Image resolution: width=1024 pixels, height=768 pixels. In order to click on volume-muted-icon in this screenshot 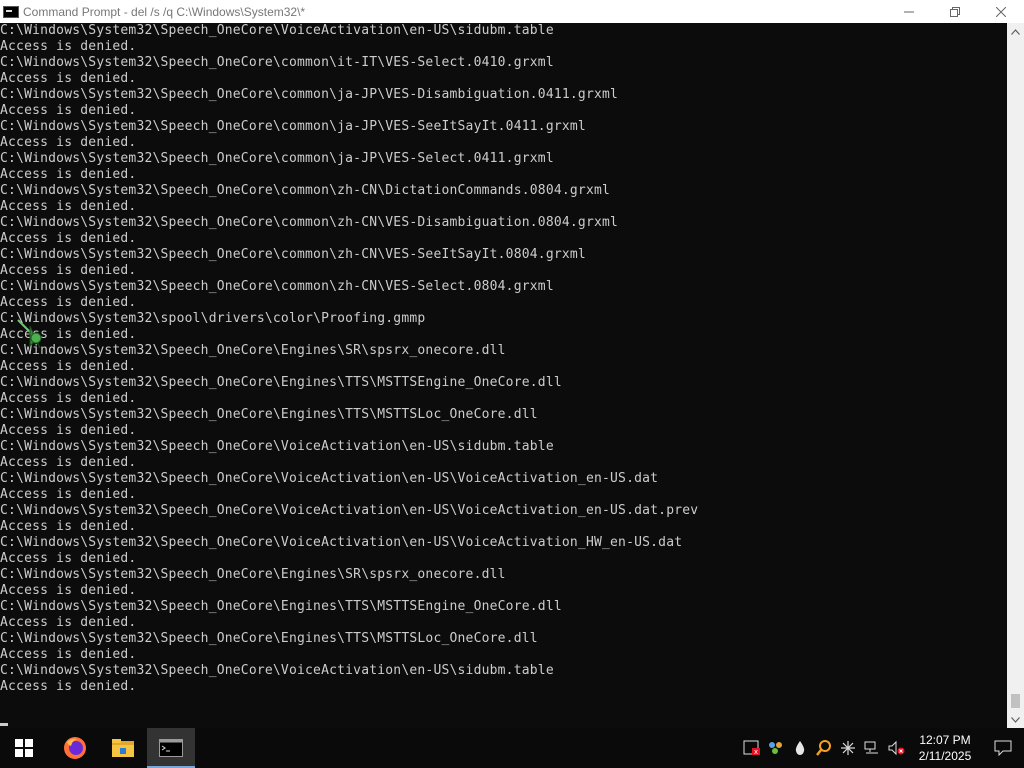, I will do `click(896, 748)`.